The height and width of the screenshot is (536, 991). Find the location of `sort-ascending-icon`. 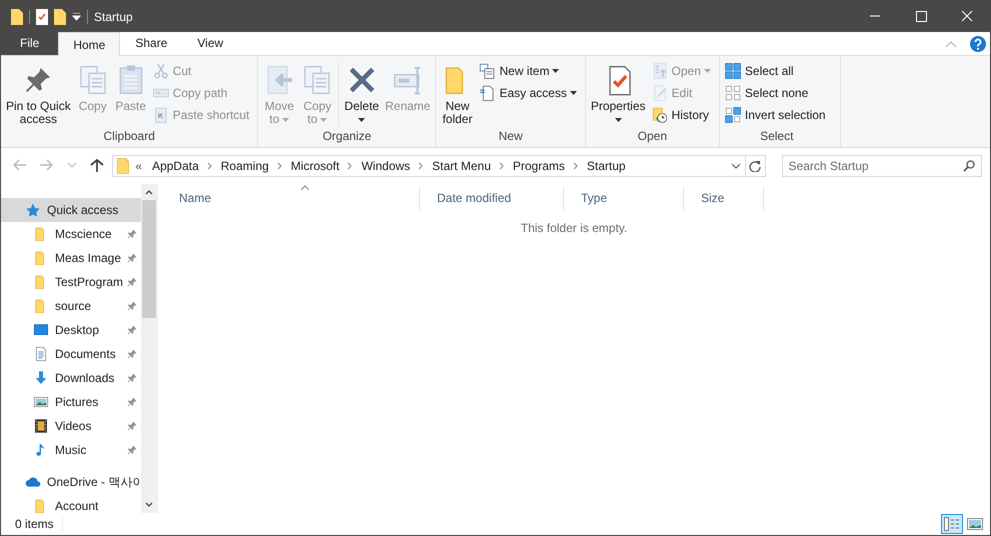

sort-ascending-icon is located at coordinates (305, 187).